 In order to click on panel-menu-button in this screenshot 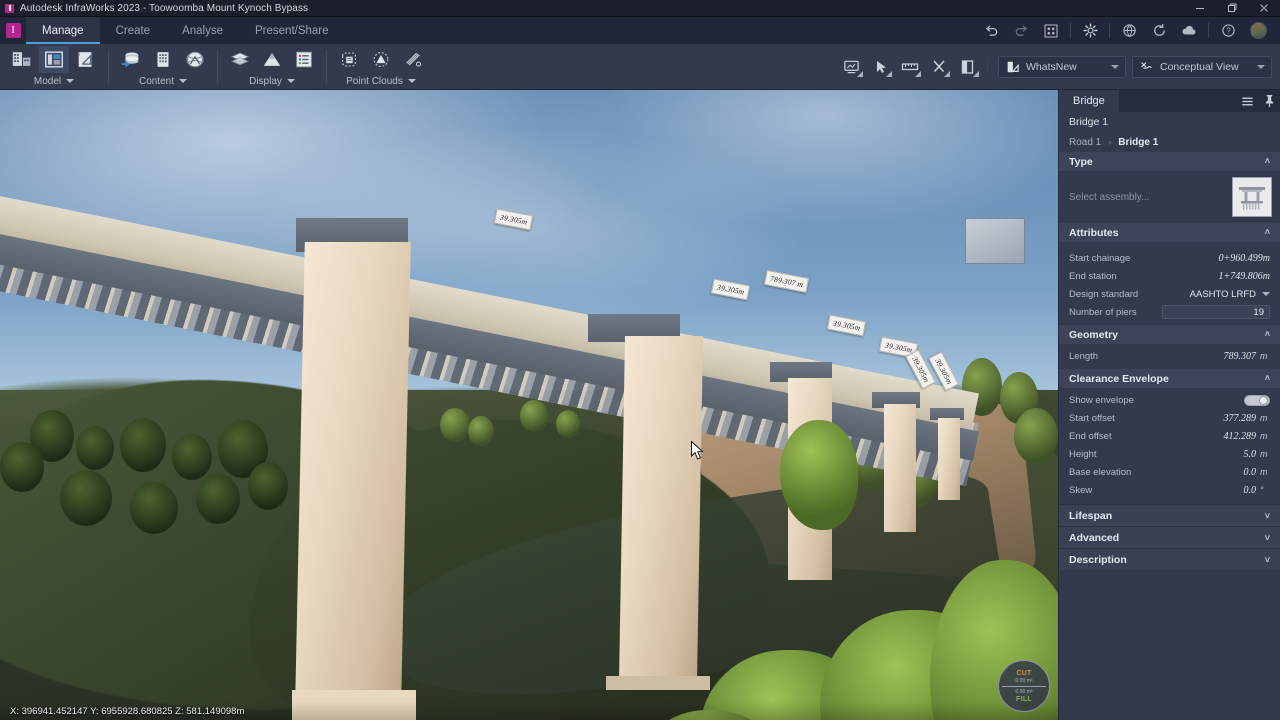, I will do `click(1247, 101)`.